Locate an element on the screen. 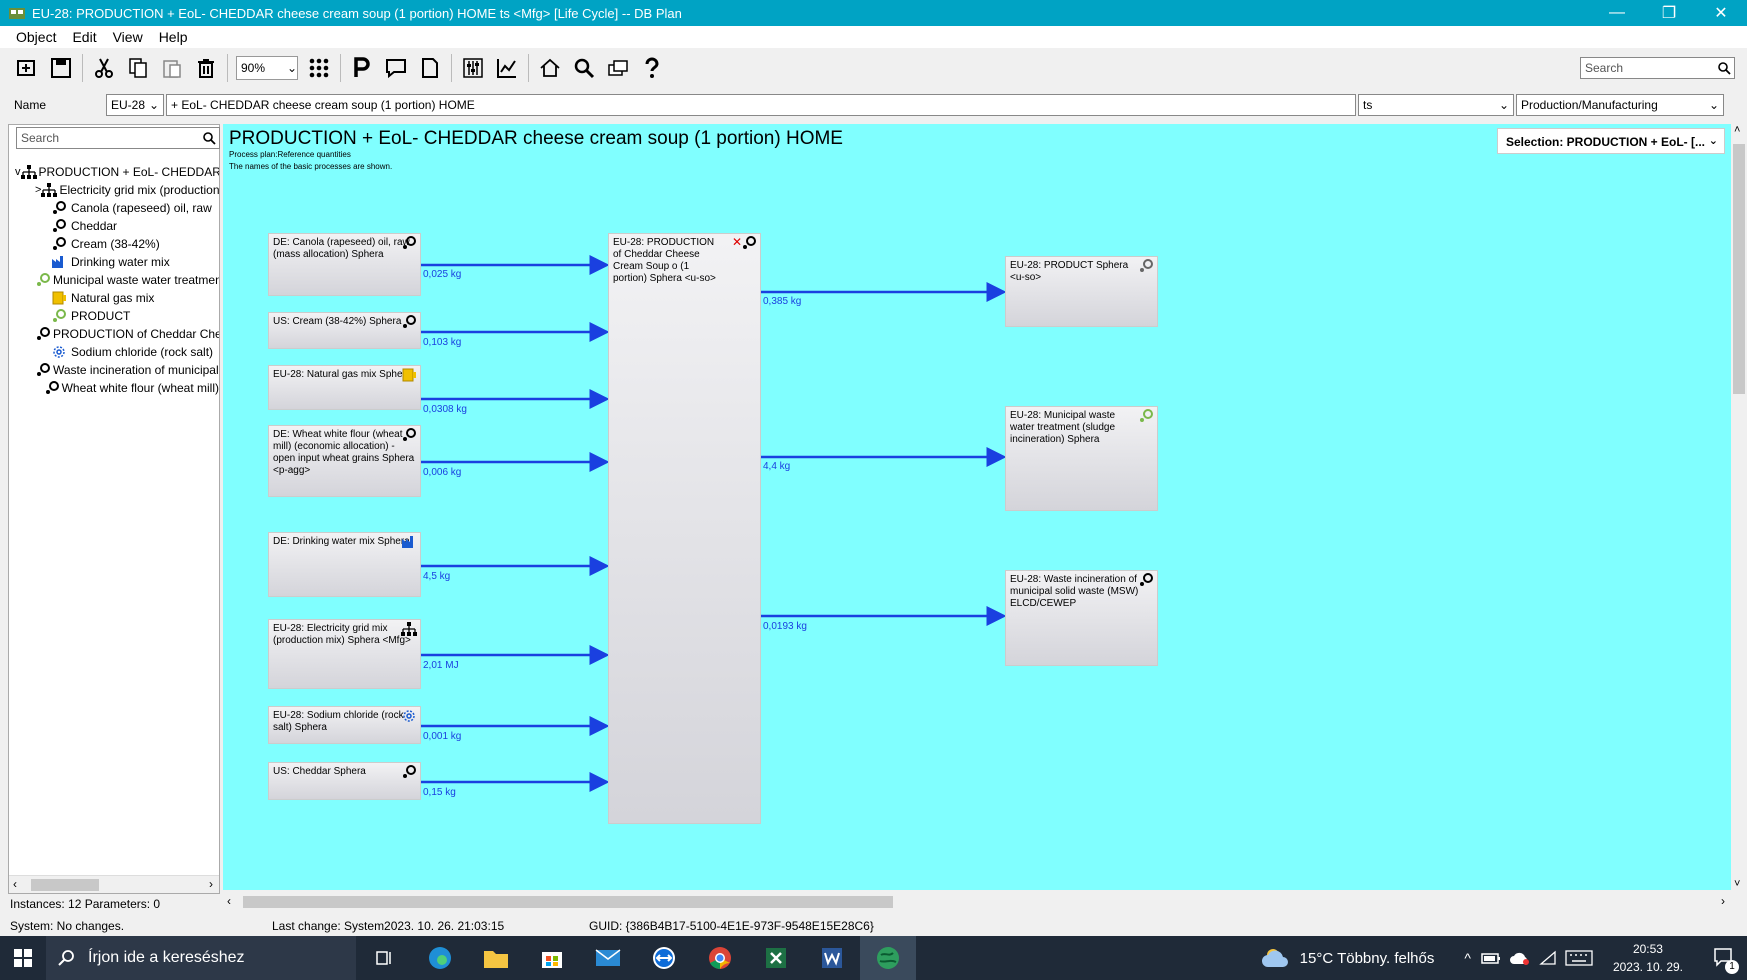 The height and width of the screenshot is (980, 1747). tree-item: Sodium chloride (rock salt) is located at coordinates (114, 352).